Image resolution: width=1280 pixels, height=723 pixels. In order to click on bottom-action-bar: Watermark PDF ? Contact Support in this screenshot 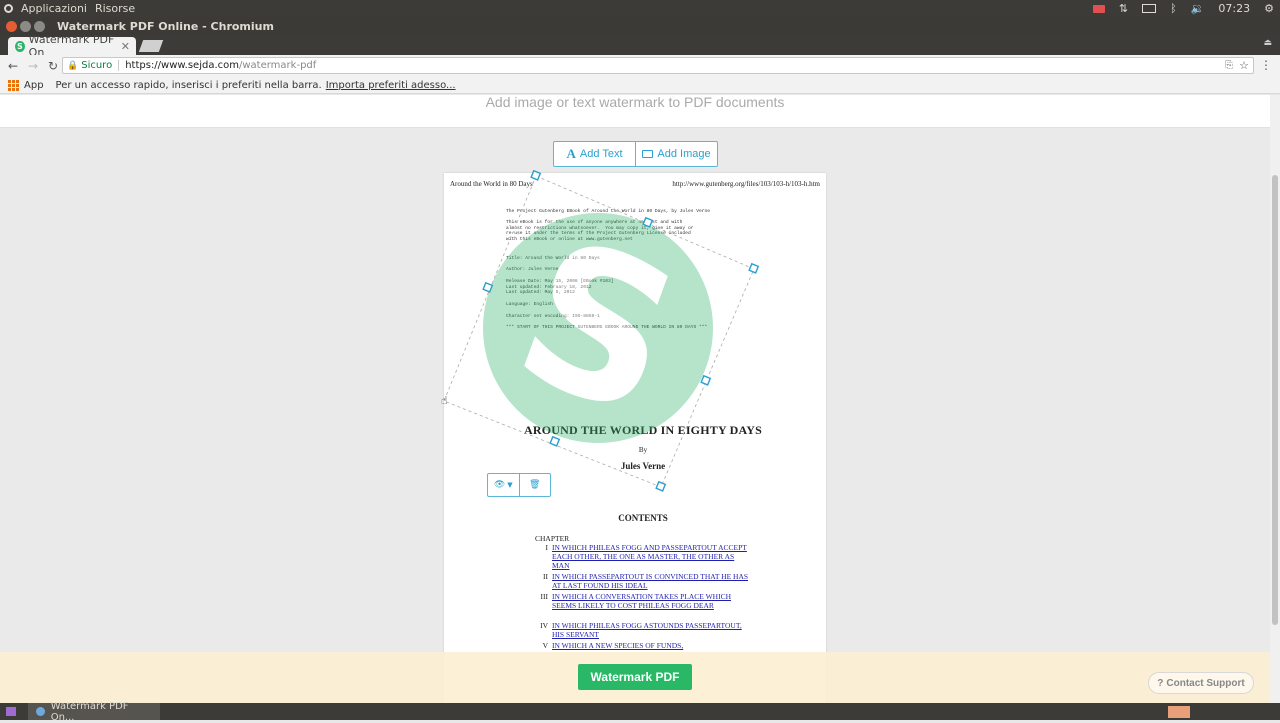, I will do `click(635, 677)`.